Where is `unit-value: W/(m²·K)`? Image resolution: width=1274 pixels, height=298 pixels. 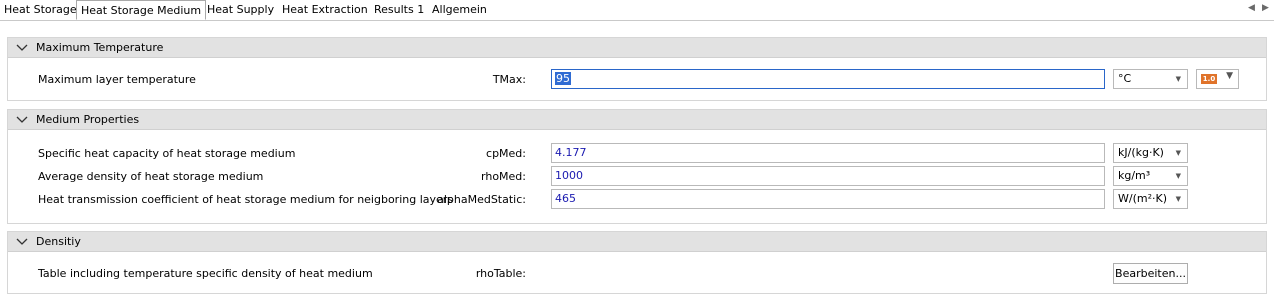 unit-value: W/(m²·K) is located at coordinates (1143, 198).